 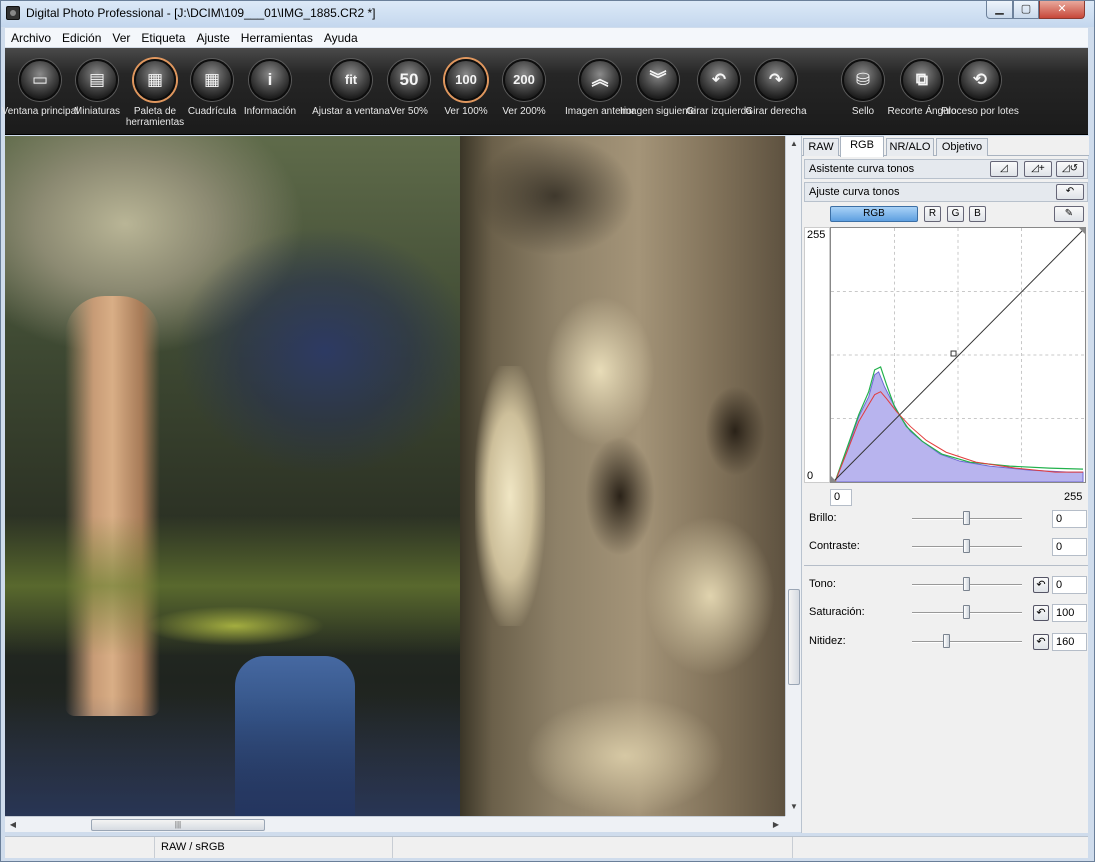 What do you see at coordinates (1069, 613) in the screenshot?
I see `slider-value-field: 100` at bounding box center [1069, 613].